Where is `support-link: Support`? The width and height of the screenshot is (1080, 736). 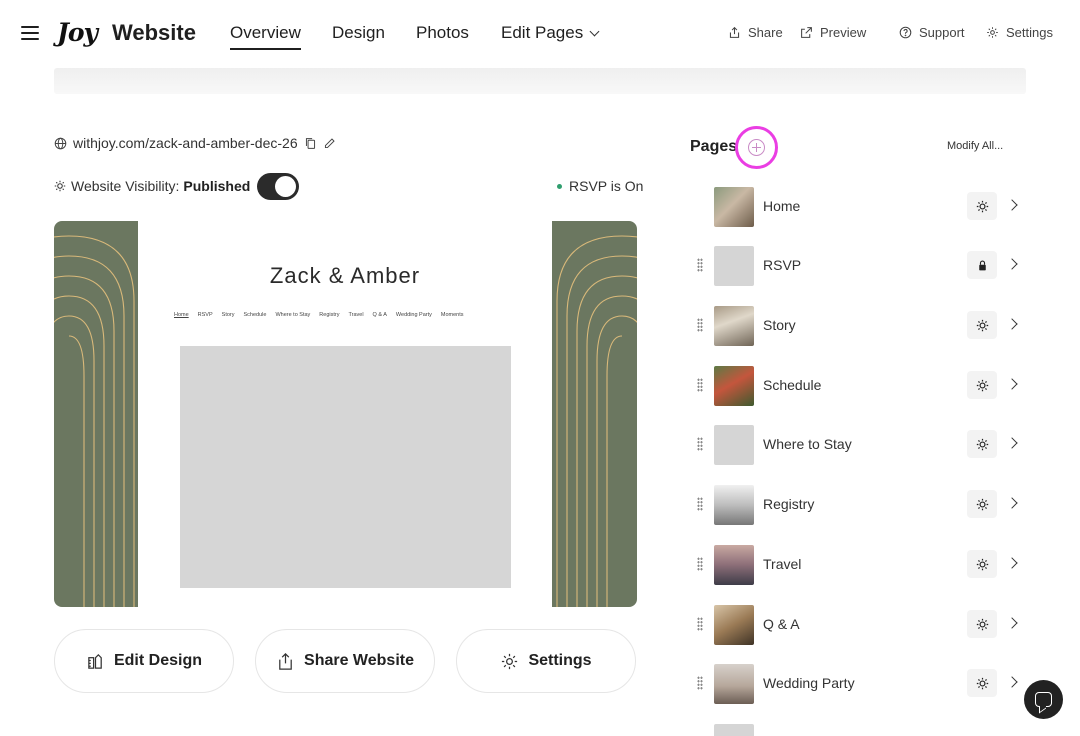 support-link: Support is located at coordinates (932, 32).